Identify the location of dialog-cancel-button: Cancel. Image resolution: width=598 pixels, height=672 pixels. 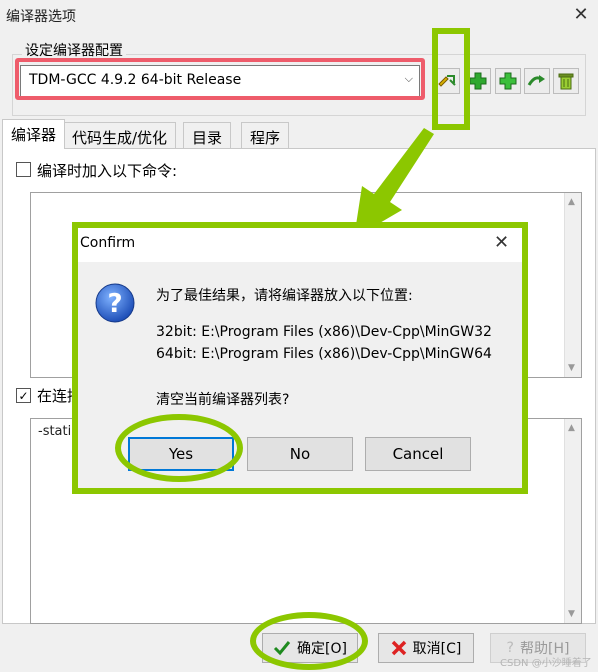
(418, 454).